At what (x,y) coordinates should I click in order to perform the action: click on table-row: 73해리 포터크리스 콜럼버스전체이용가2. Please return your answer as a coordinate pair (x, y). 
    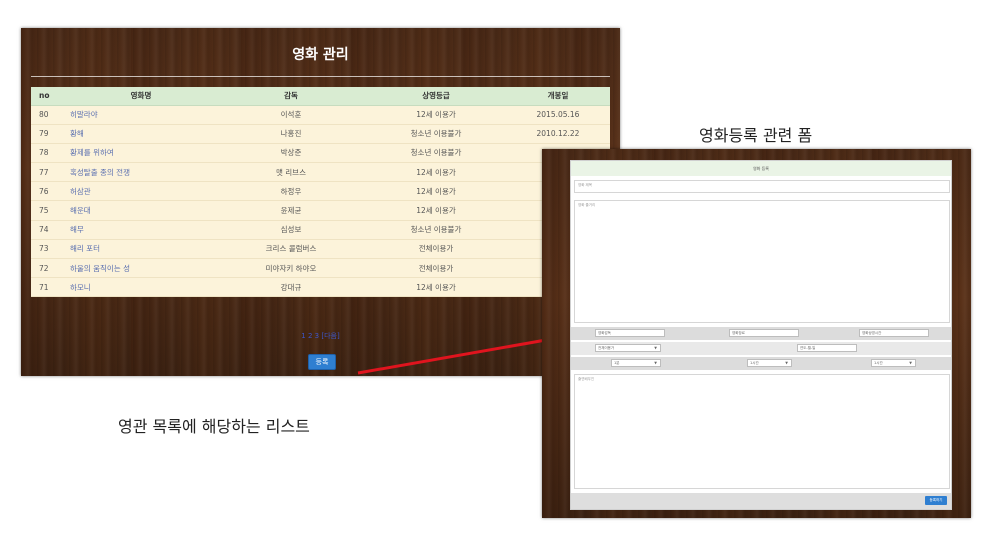
    Looking at the image, I should click on (320, 249).